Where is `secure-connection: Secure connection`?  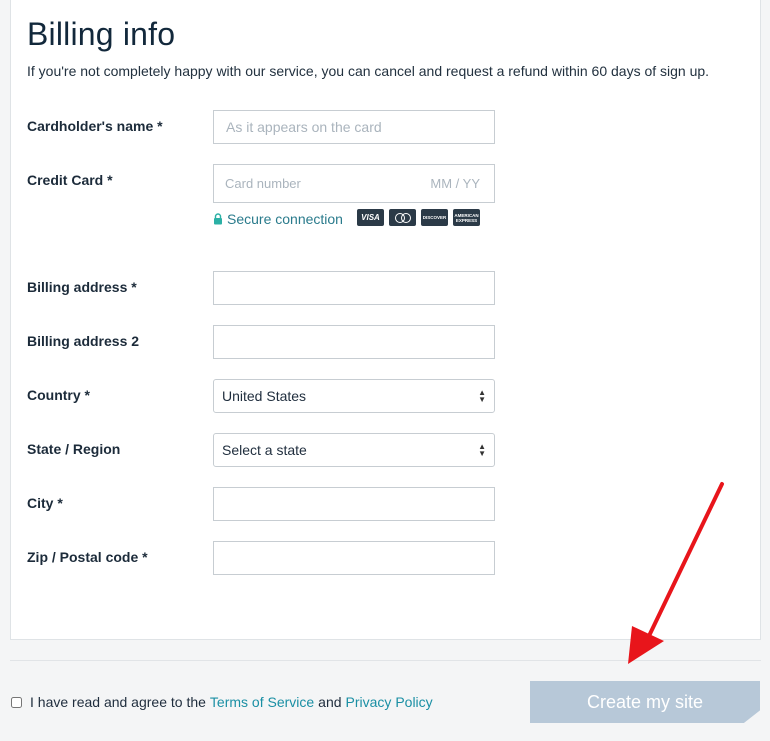 secure-connection: Secure connection is located at coordinates (278, 219).